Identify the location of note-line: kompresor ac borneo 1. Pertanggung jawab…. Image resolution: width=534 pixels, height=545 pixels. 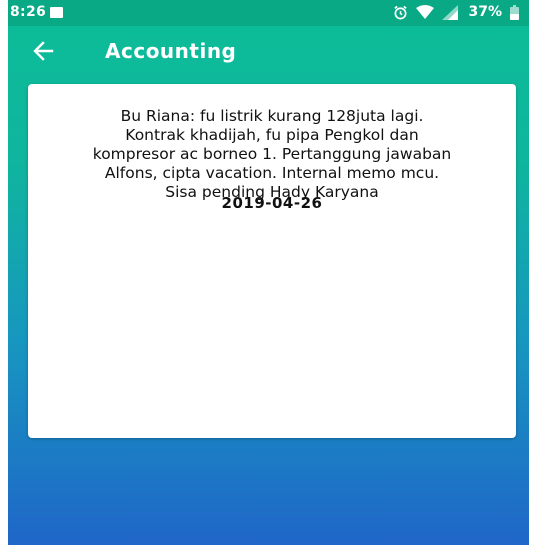
(272, 154).